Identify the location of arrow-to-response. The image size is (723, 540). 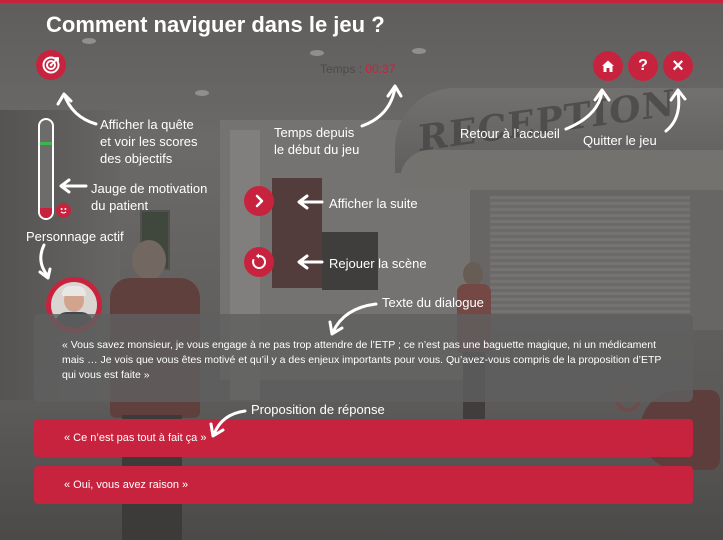
(228, 423).